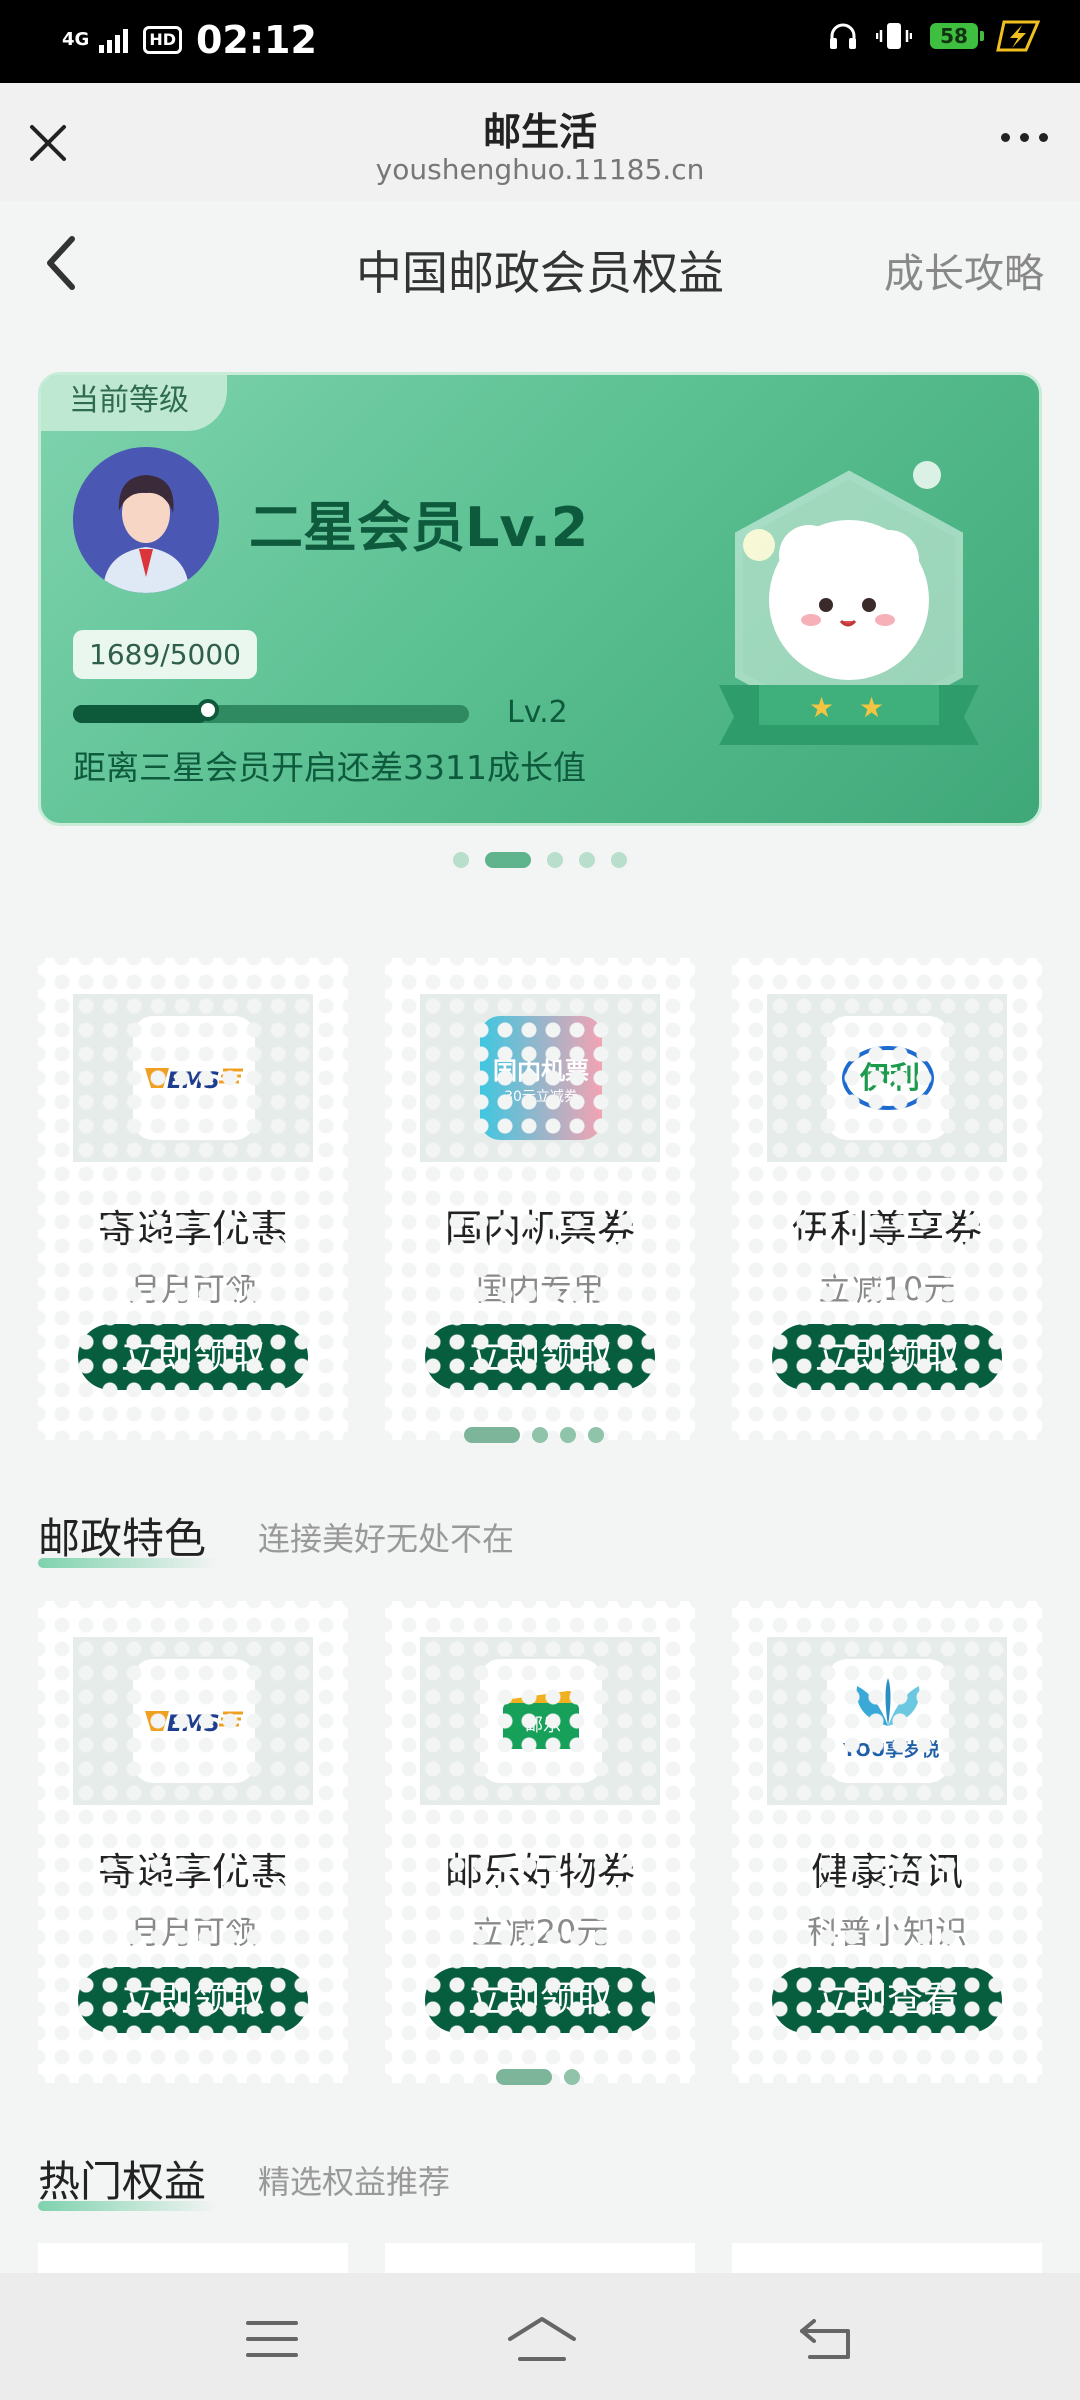 Image resolution: width=1080 pixels, height=2400 pixels. What do you see at coordinates (539, 1229) in the screenshot?
I see `benefit-title: 国内机票券` at bounding box center [539, 1229].